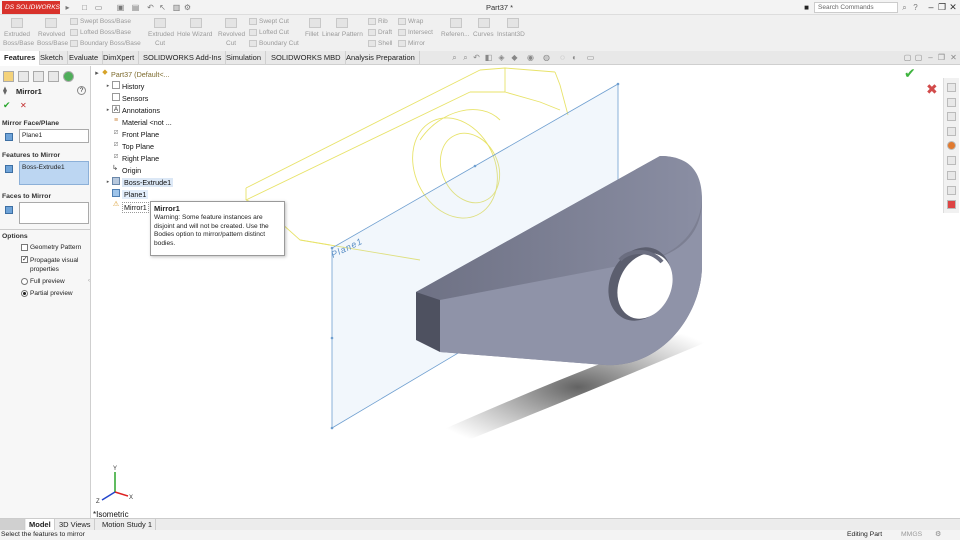 The width and height of the screenshot is (960, 540). Describe the element at coordinates (483, 34) in the screenshot. I see `curves-label: Curves` at that location.